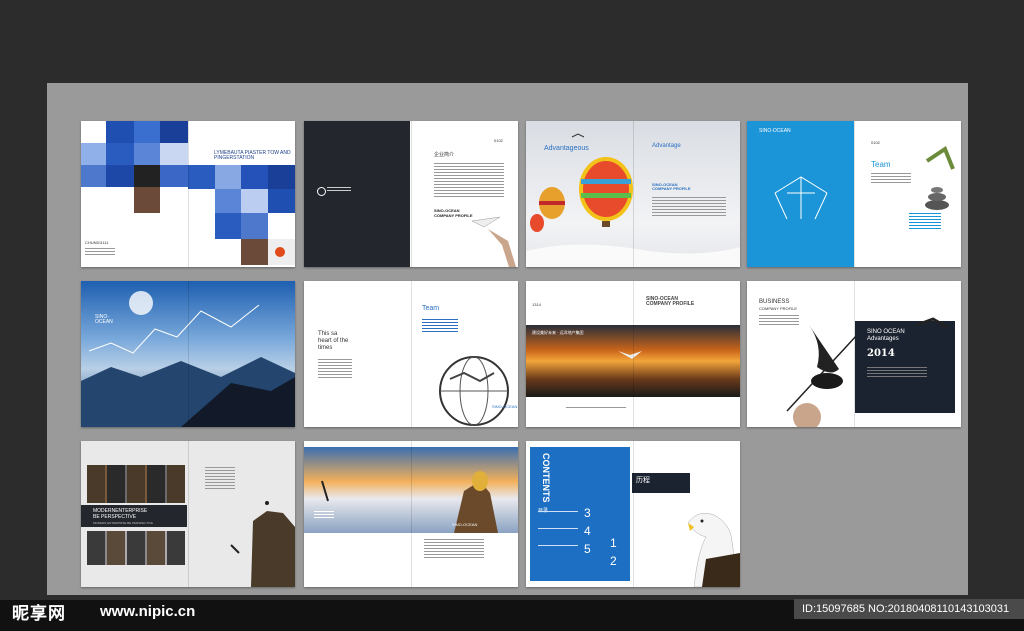 Image resolution: width=1024 pixels, height=631 pixels. What do you see at coordinates (147, 611) in the screenshot?
I see `site-url: www.nipic.cn` at bounding box center [147, 611].